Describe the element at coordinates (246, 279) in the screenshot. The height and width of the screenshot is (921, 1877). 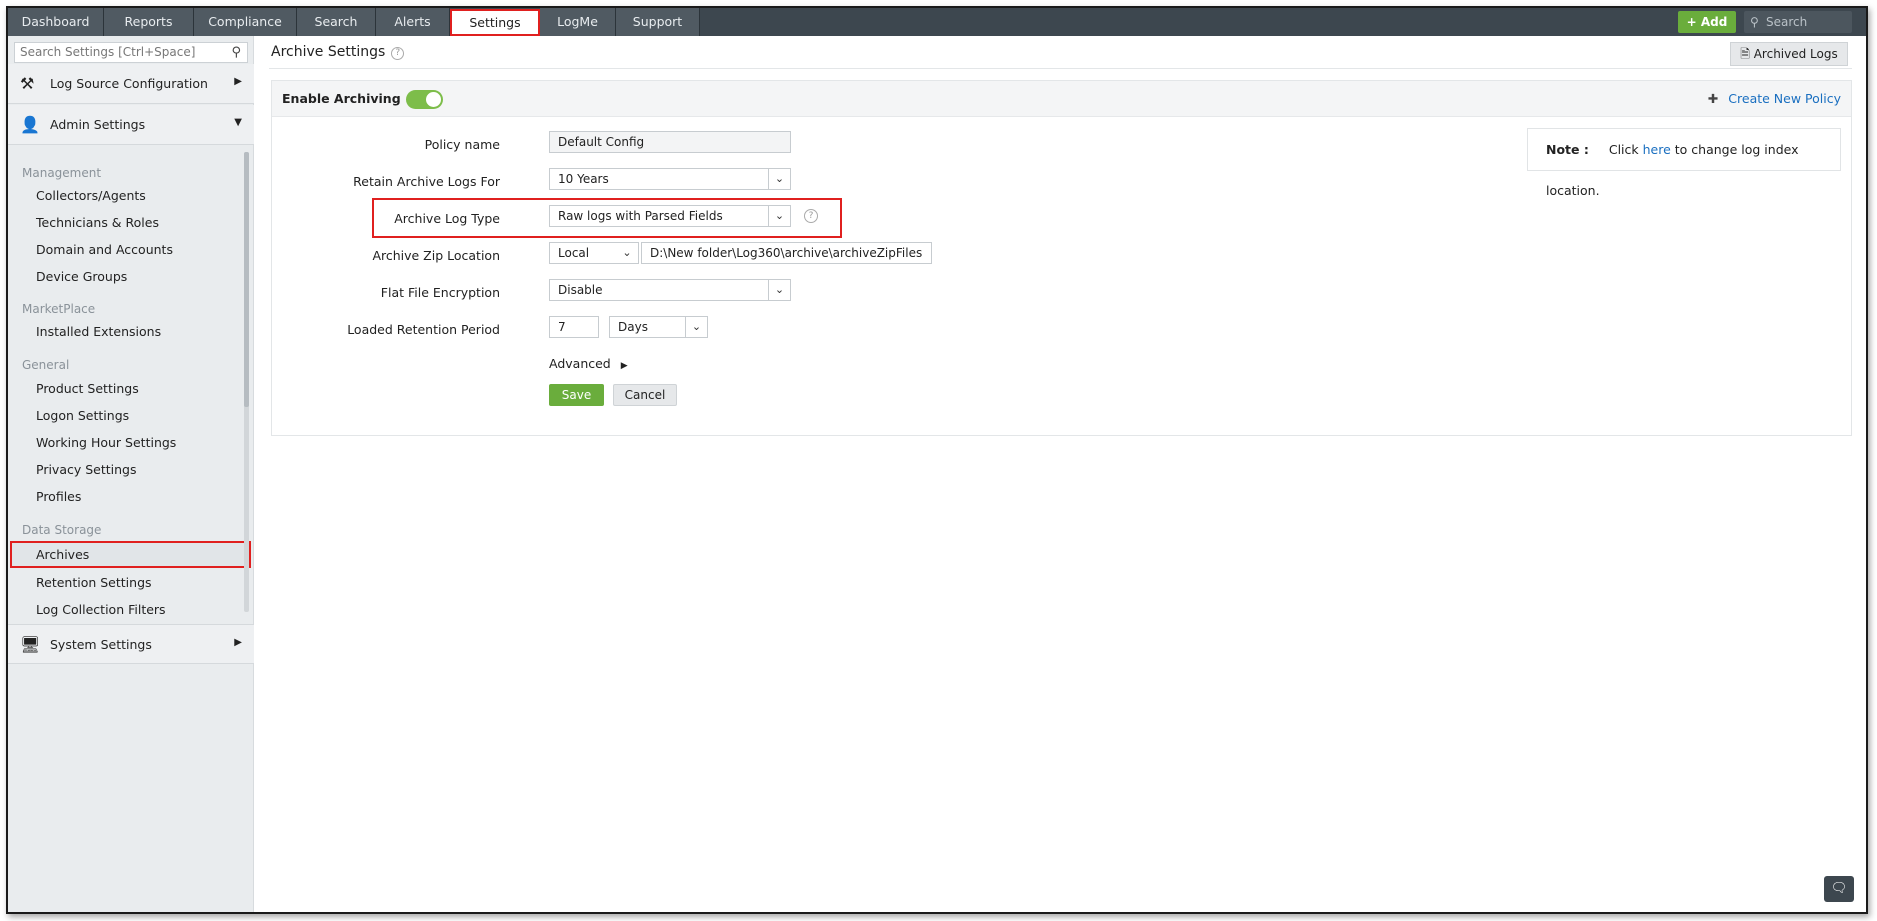
I see `sidebar-scrollbar-thumb` at that location.